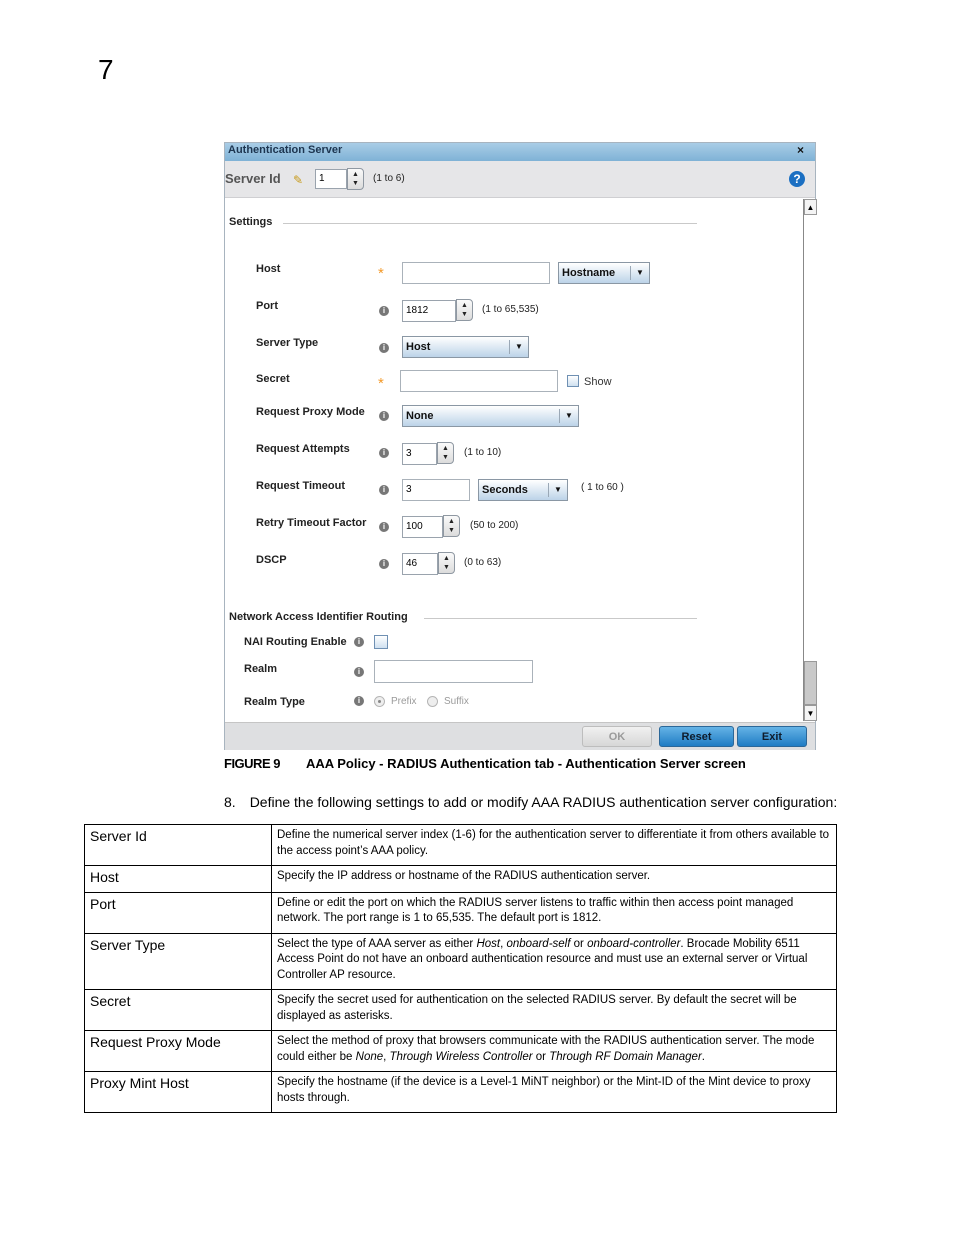 This screenshot has width=954, height=1235. What do you see at coordinates (285, 150) in the screenshot?
I see `dialog-title: Authentication Server` at bounding box center [285, 150].